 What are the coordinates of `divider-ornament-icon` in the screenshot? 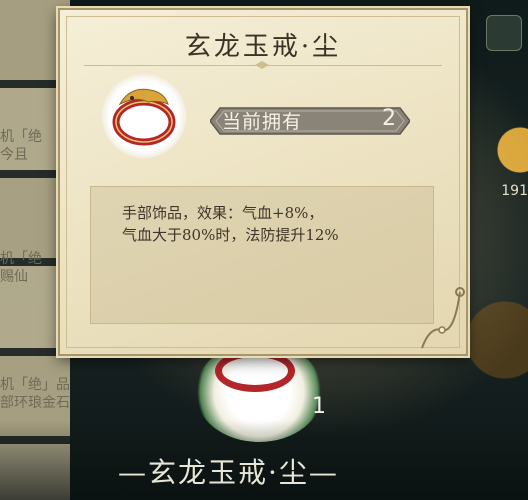 It's located at (262, 65).